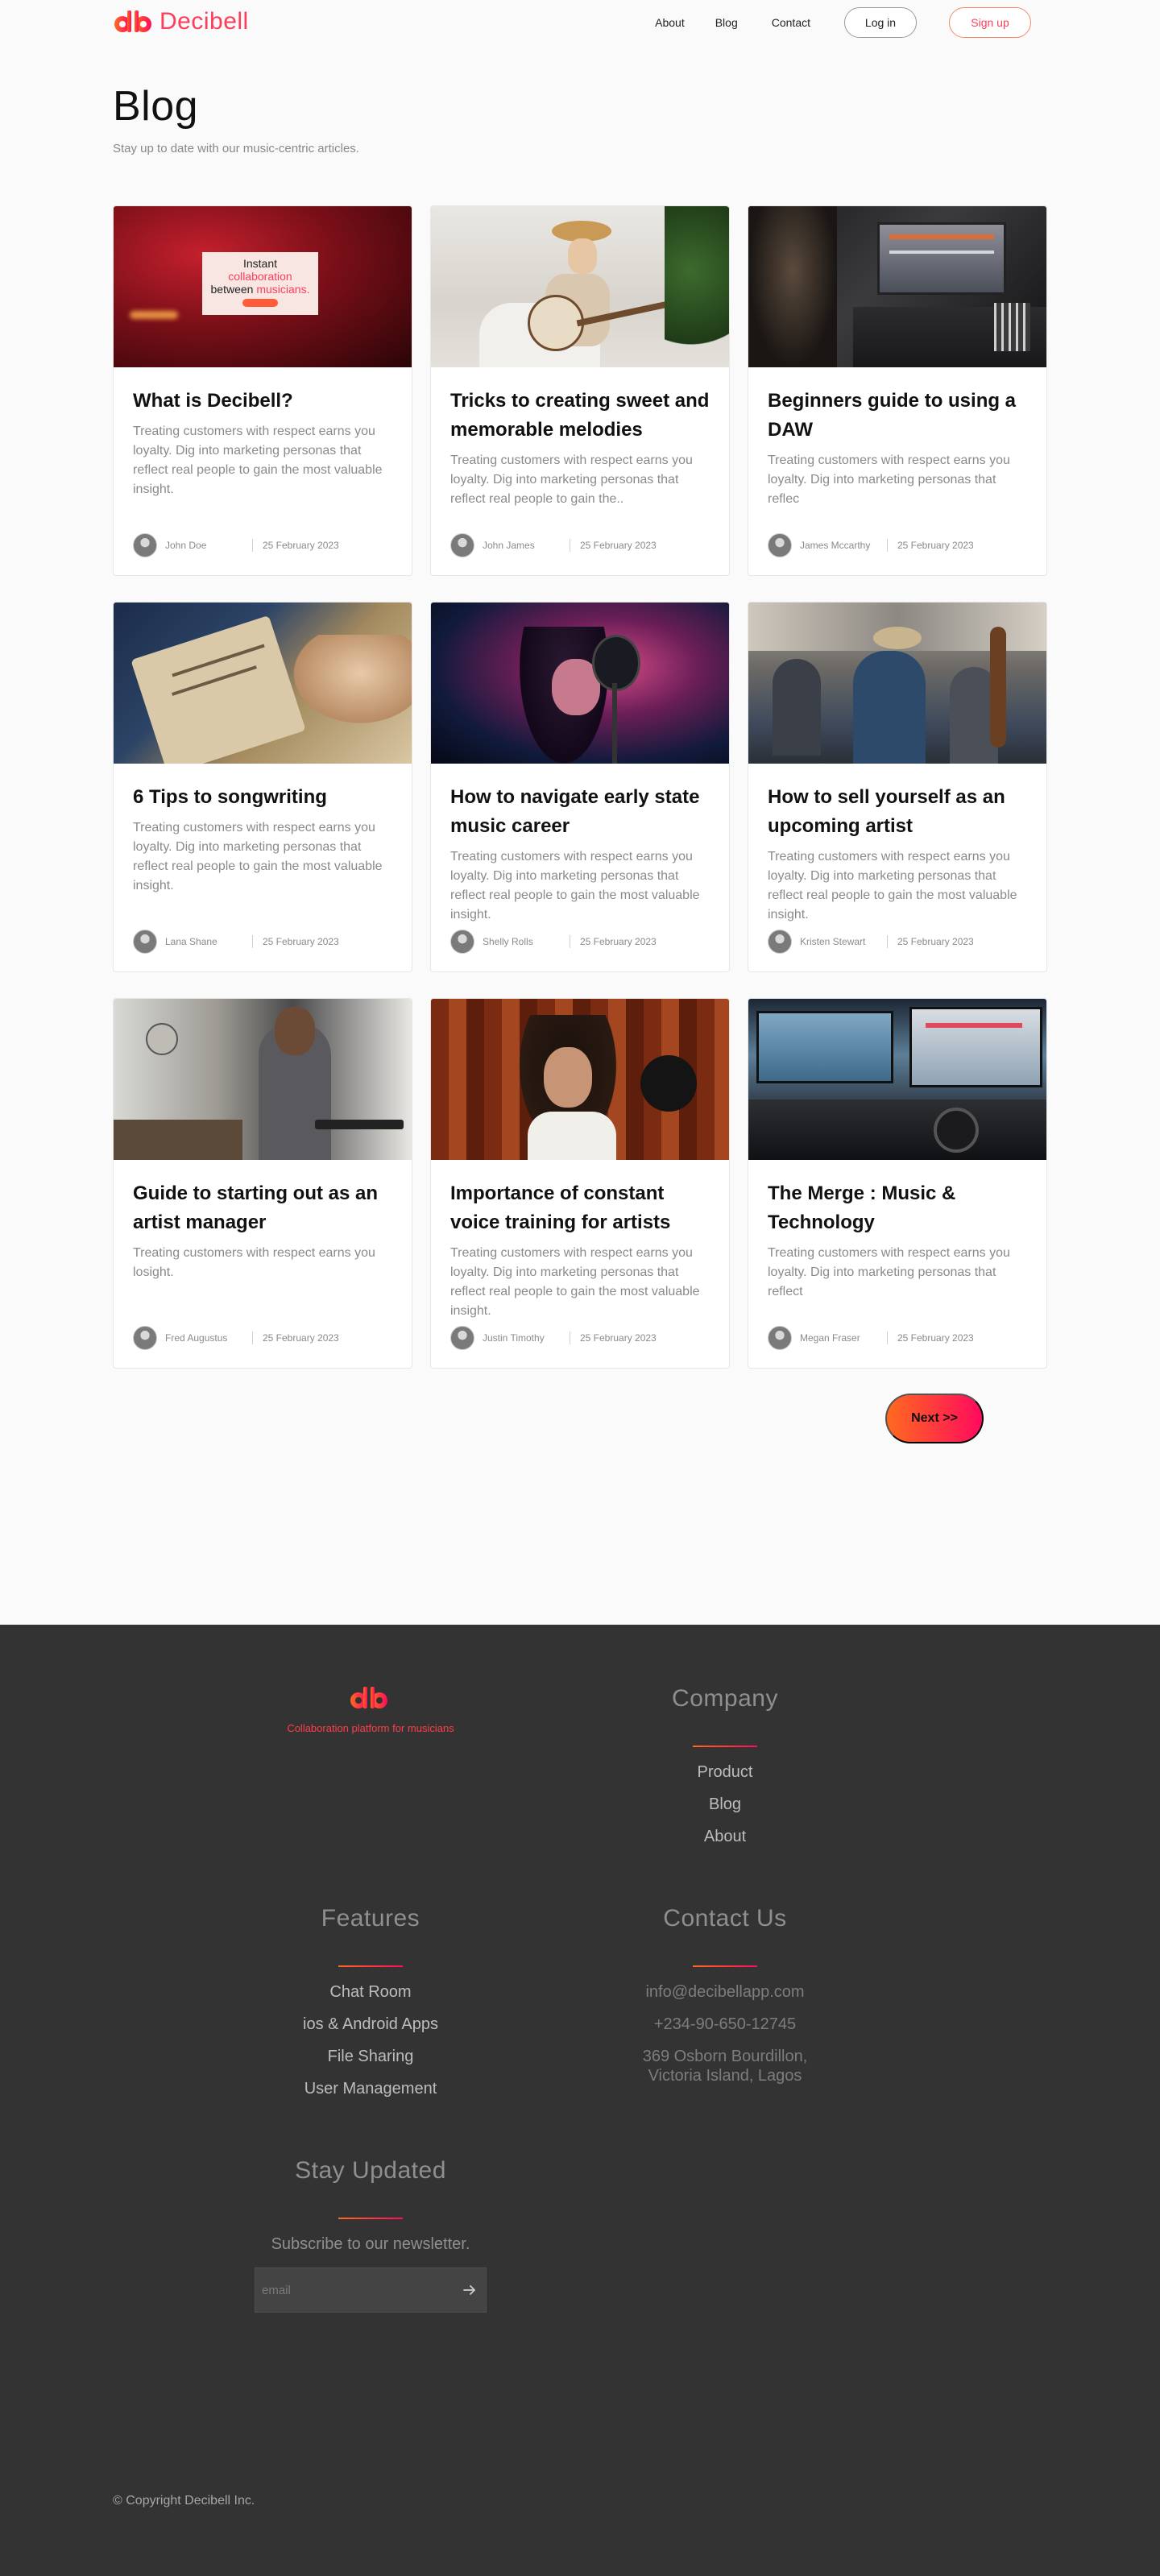  I want to click on contact-email: info@decibellapp.com, so click(725, 1992).